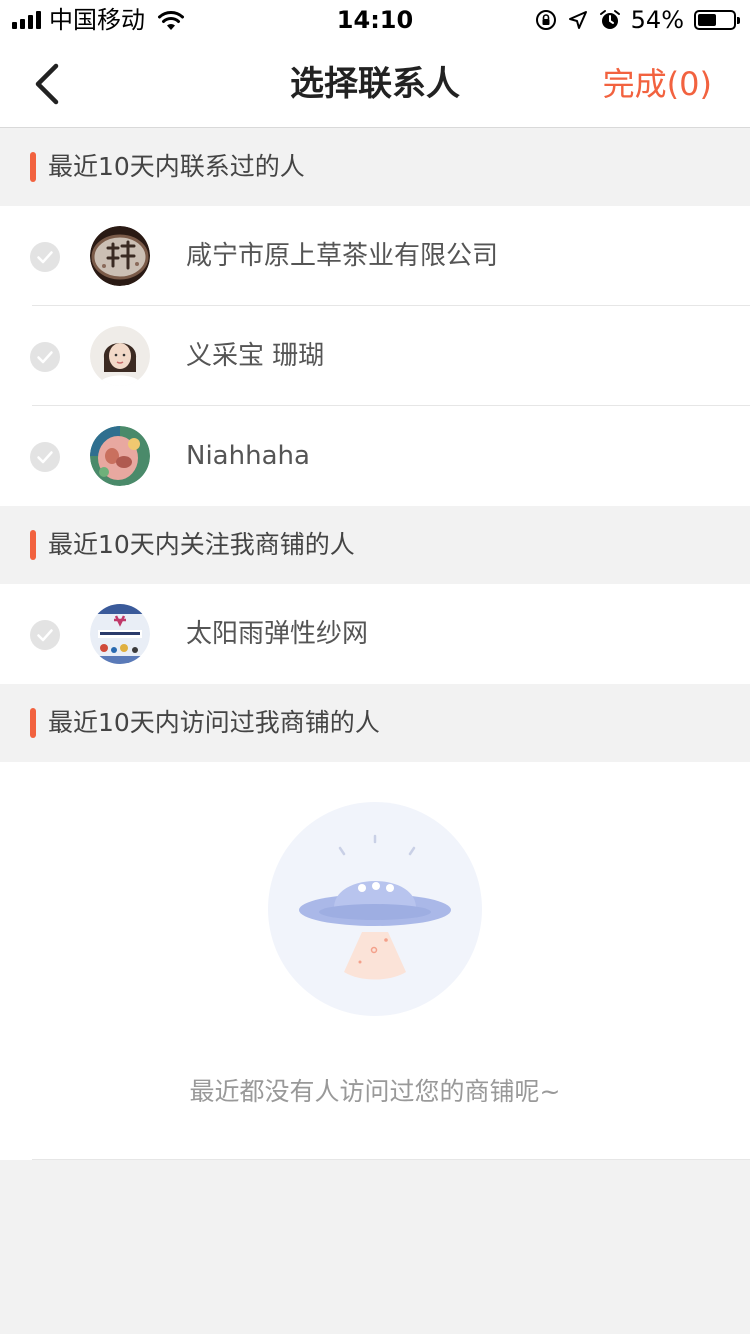 This screenshot has height=1334, width=750. I want to click on colorful-photo-avatar, so click(120, 456).